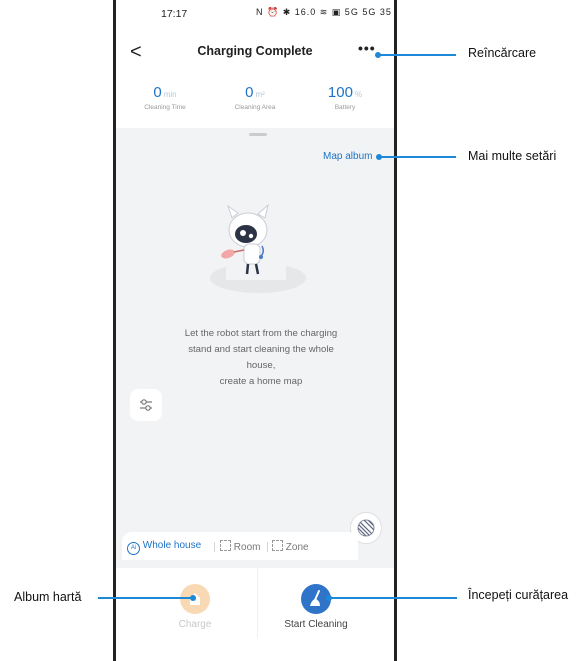 This screenshot has height=661, width=586. Describe the element at coordinates (195, 624) in the screenshot. I see `charge-label: Charge` at that location.